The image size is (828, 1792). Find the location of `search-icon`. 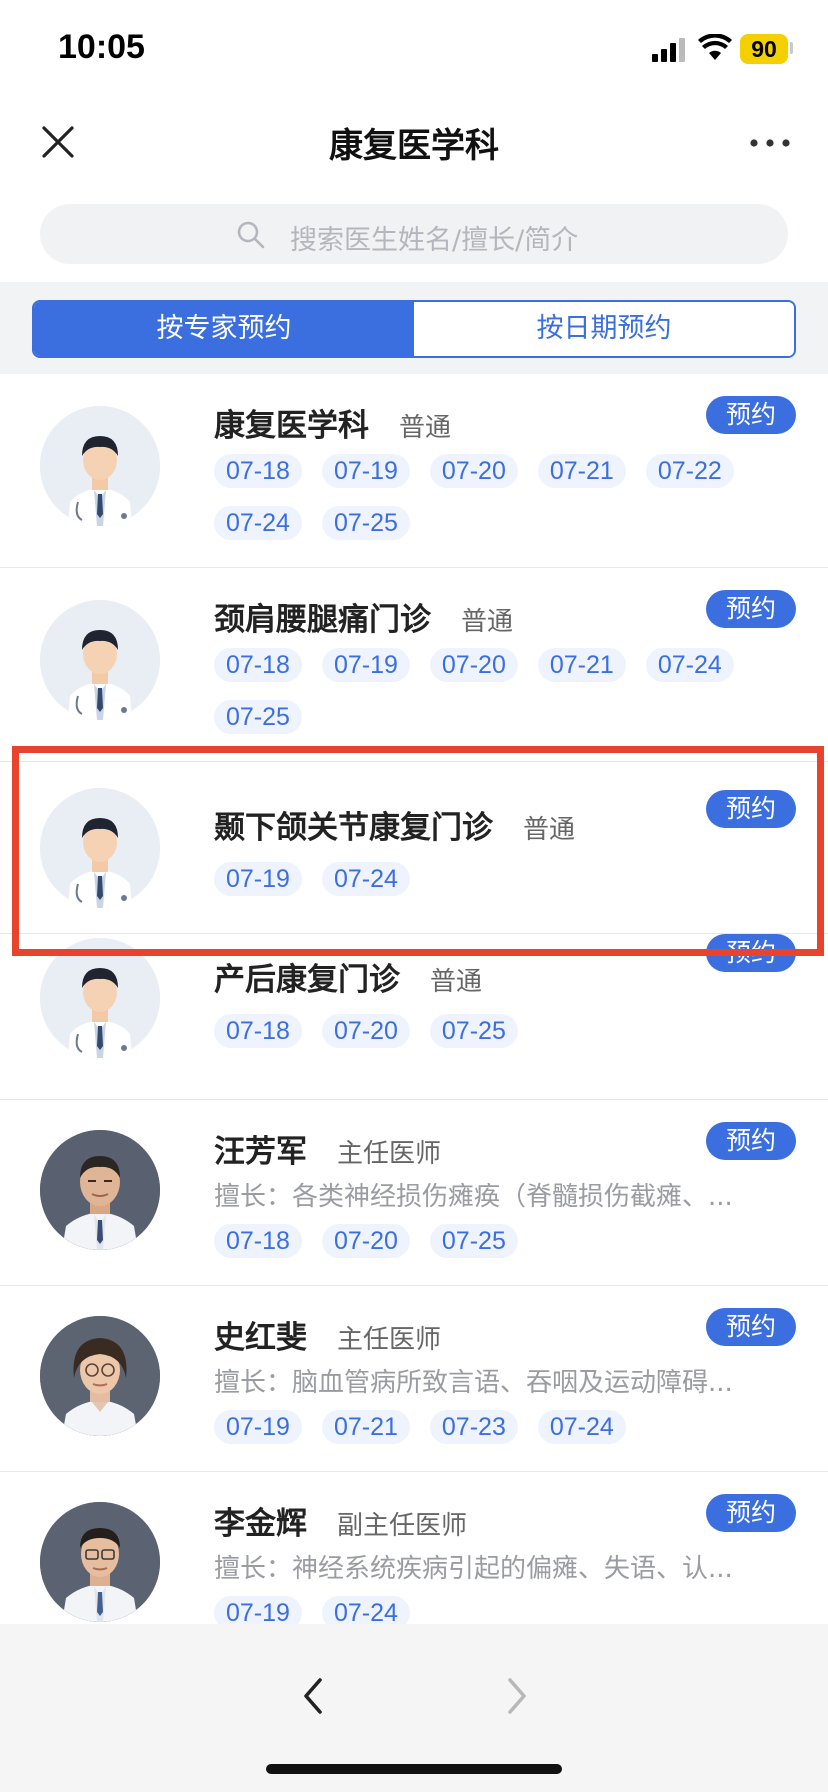

search-icon is located at coordinates (251, 235).